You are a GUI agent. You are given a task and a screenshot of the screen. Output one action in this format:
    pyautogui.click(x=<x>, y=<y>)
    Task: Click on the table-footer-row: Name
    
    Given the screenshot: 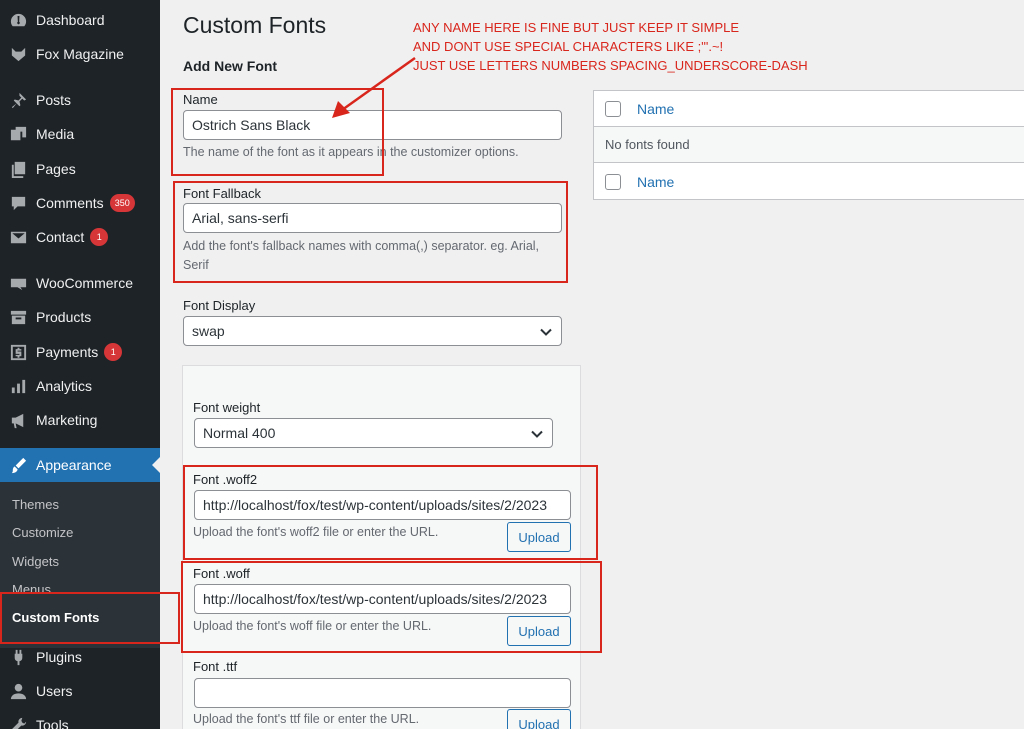 What is the action you would take?
    pyautogui.click(x=809, y=182)
    